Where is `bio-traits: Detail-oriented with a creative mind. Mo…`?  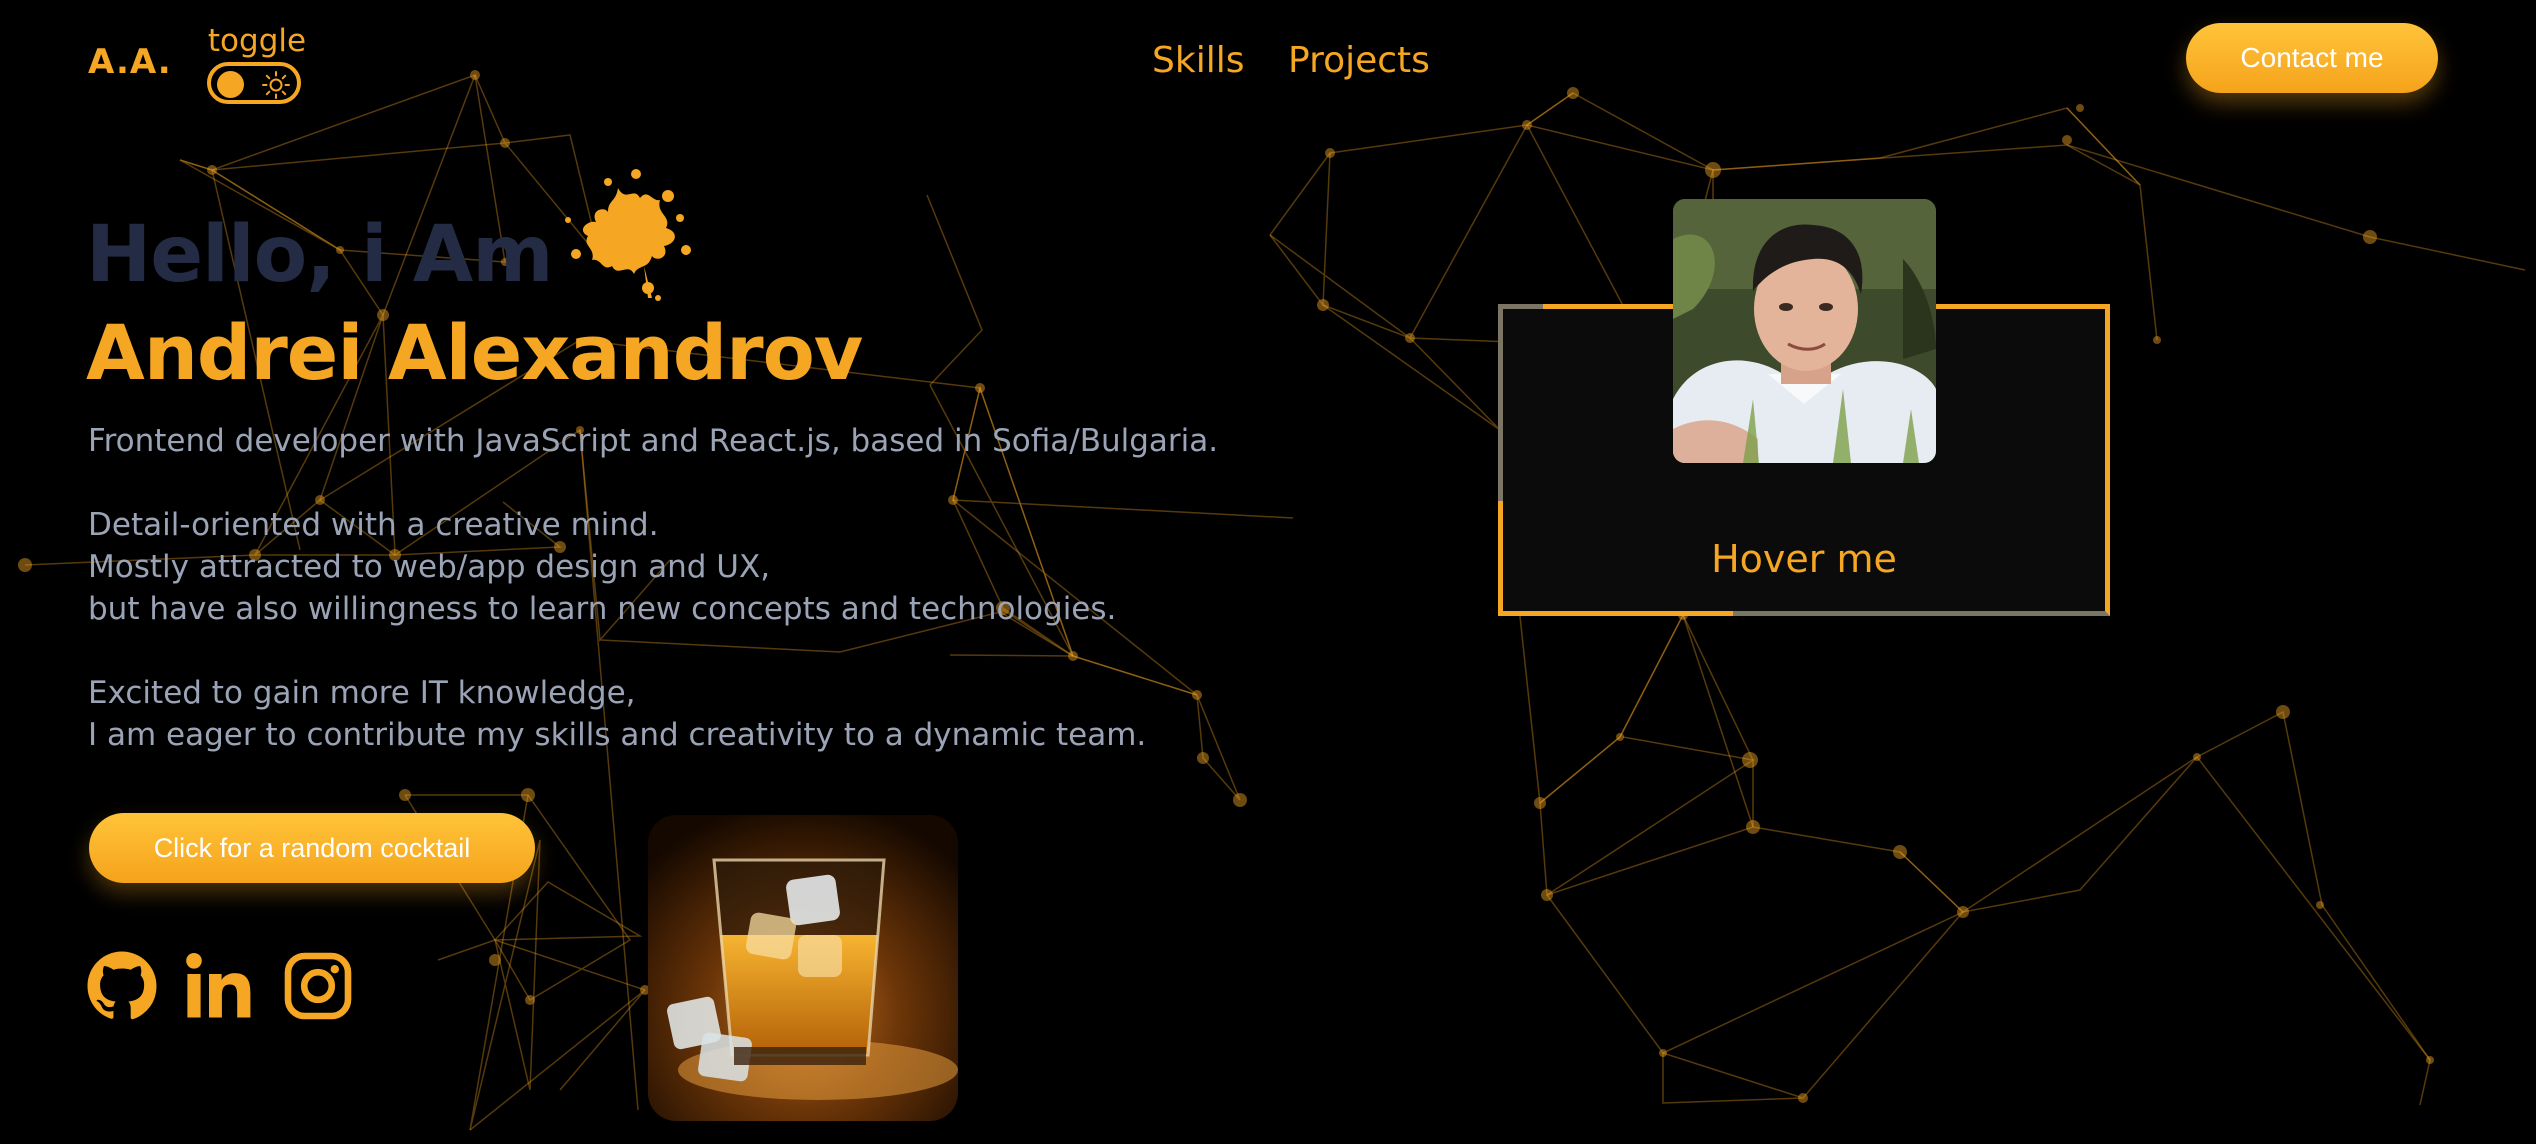
bio-traits: Detail-oriented with a creative mind. Mo… is located at coordinates (602, 567).